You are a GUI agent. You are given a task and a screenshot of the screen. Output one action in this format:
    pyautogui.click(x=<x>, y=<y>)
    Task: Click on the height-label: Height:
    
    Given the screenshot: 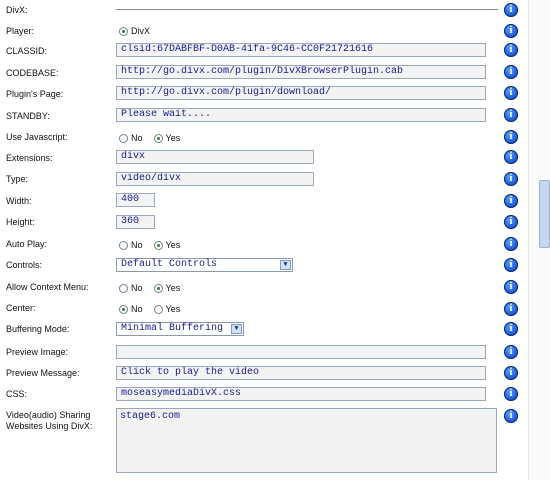 What is the action you would take?
    pyautogui.click(x=20, y=222)
    